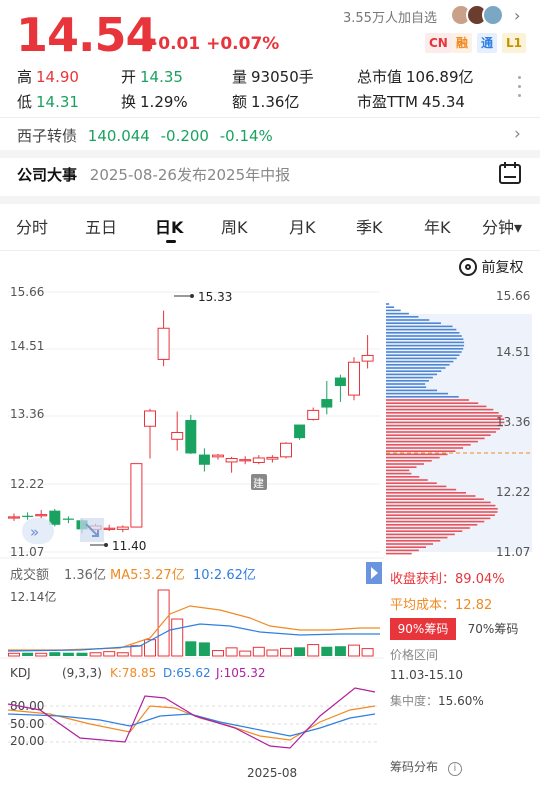 Image resolution: width=540 pixels, height=804 pixels. Describe the element at coordinates (414, 655) in the screenshot. I see `price-range-label: 价格区间` at that location.